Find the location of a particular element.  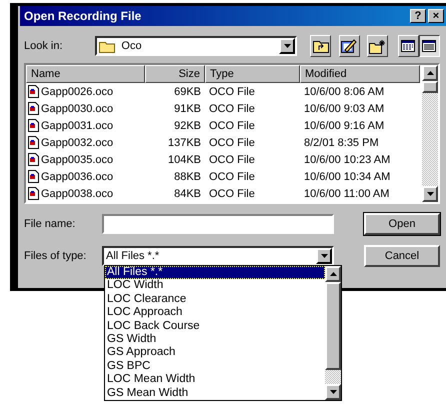

look-in-label: Look in: is located at coordinates (44, 46).